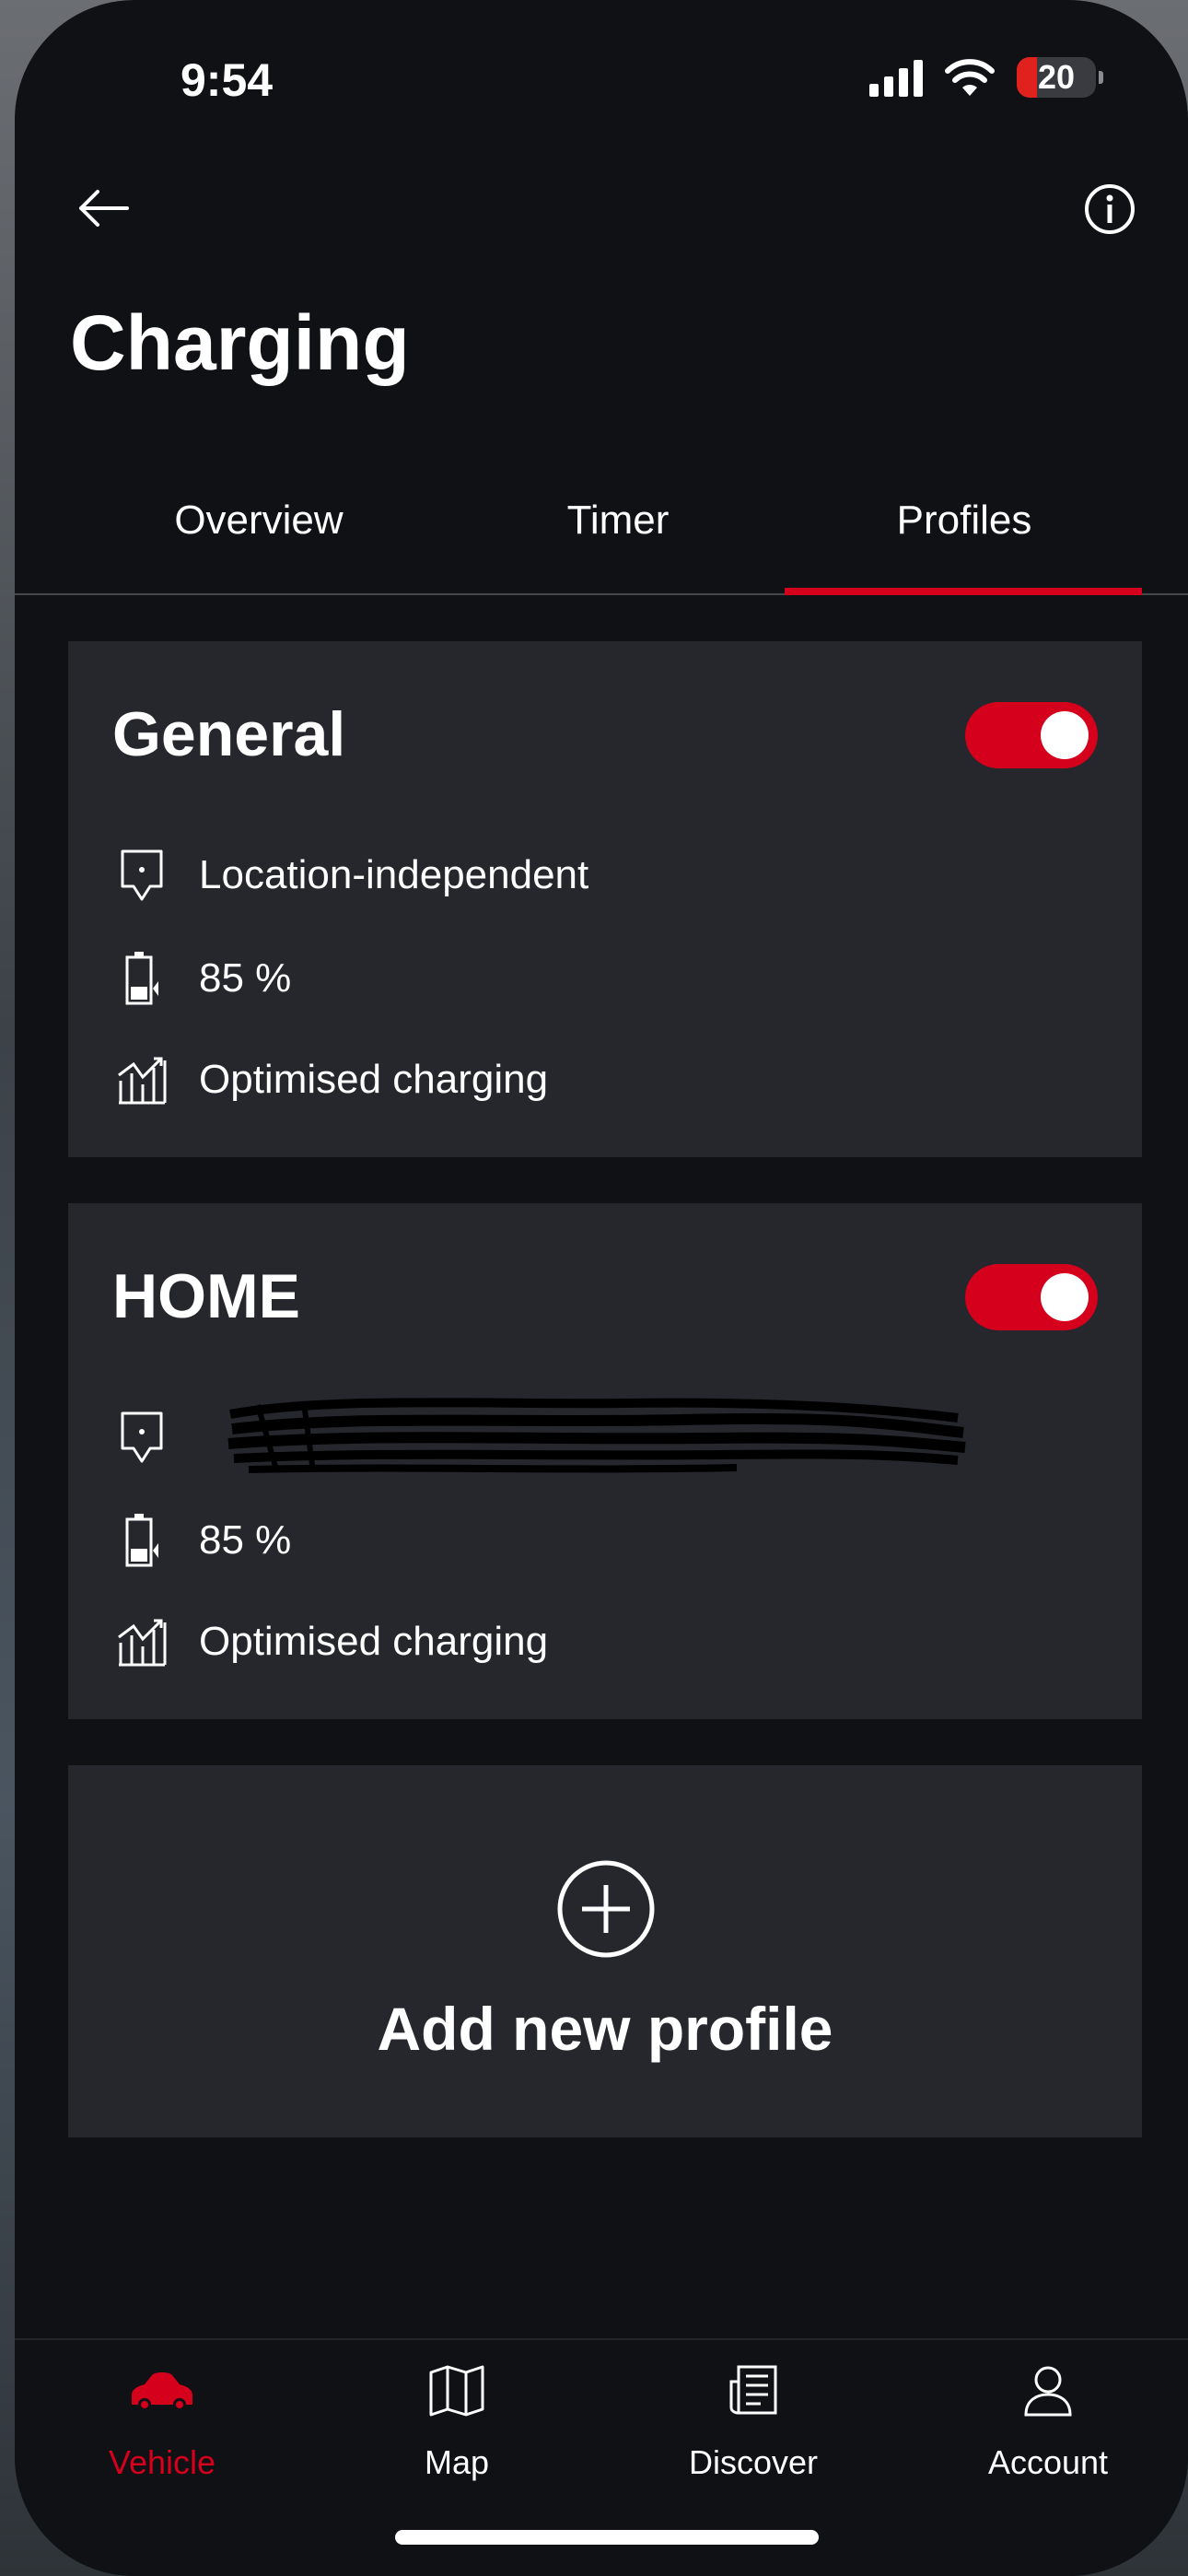  I want to click on status-time: 9:54, so click(227, 80).